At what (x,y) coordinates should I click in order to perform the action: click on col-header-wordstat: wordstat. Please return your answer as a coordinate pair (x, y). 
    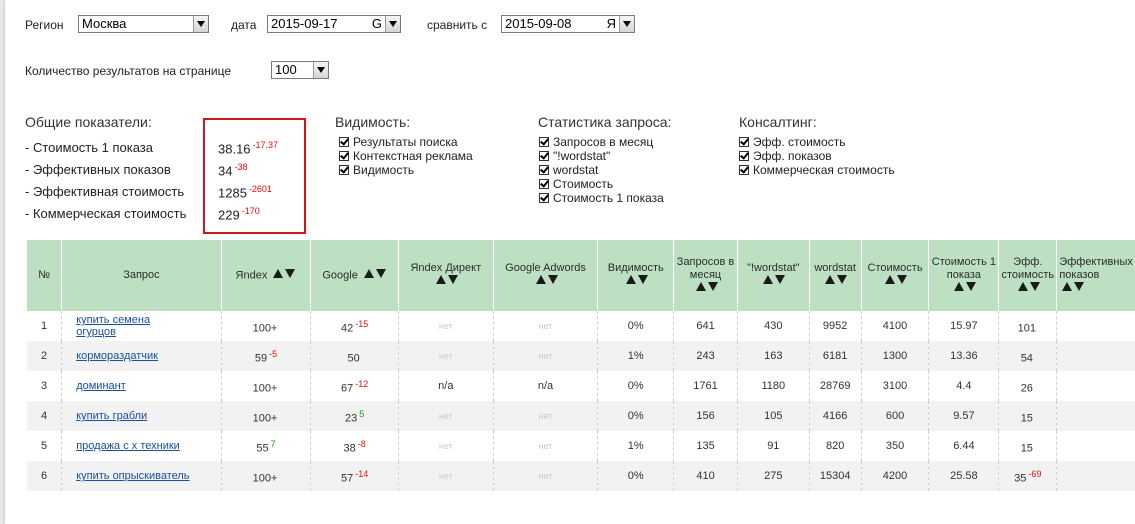
    Looking at the image, I should click on (835, 275).